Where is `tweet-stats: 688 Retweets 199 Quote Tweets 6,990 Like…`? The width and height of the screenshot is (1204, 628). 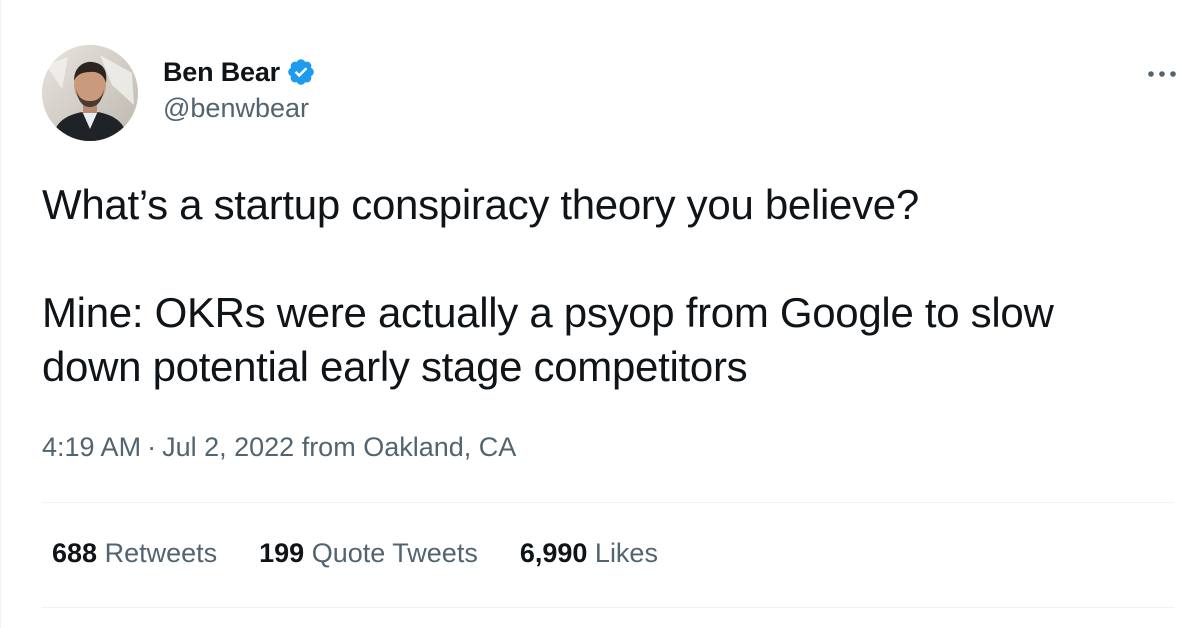
tweet-stats: 688 Retweets 199 Quote Tweets 6,990 Like… is located at coordinates (376, 553).